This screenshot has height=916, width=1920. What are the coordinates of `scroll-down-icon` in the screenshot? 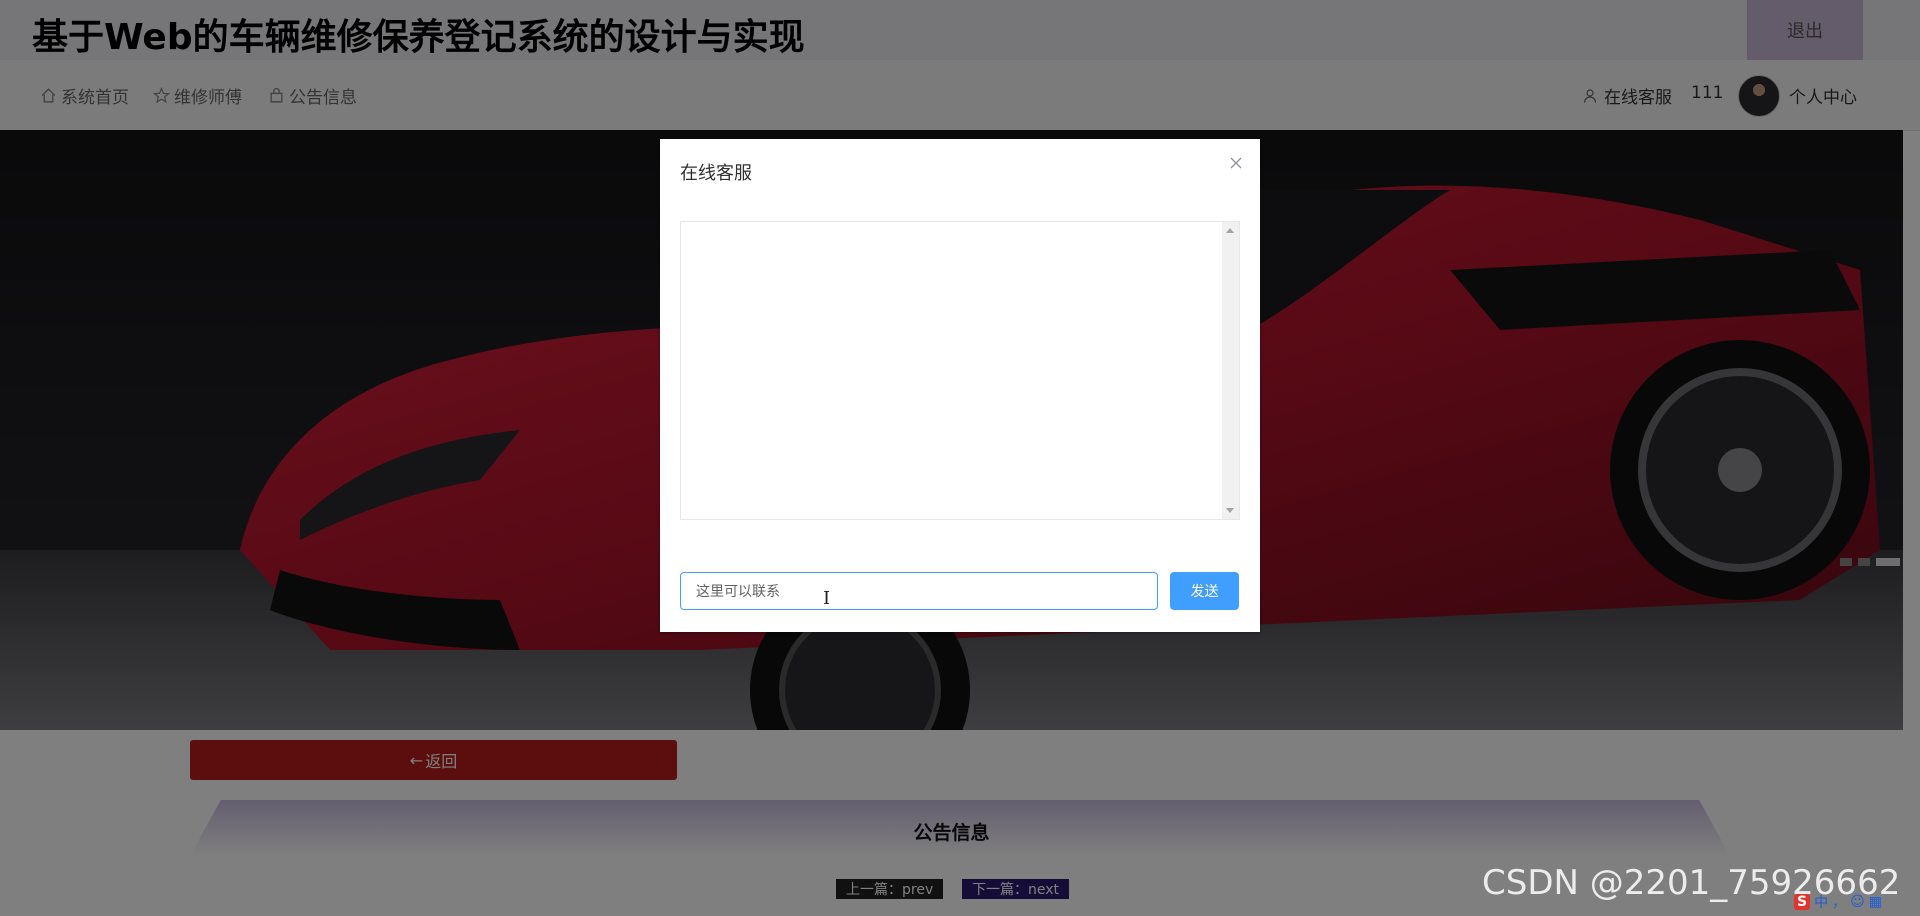 It's located at (1230, 510).